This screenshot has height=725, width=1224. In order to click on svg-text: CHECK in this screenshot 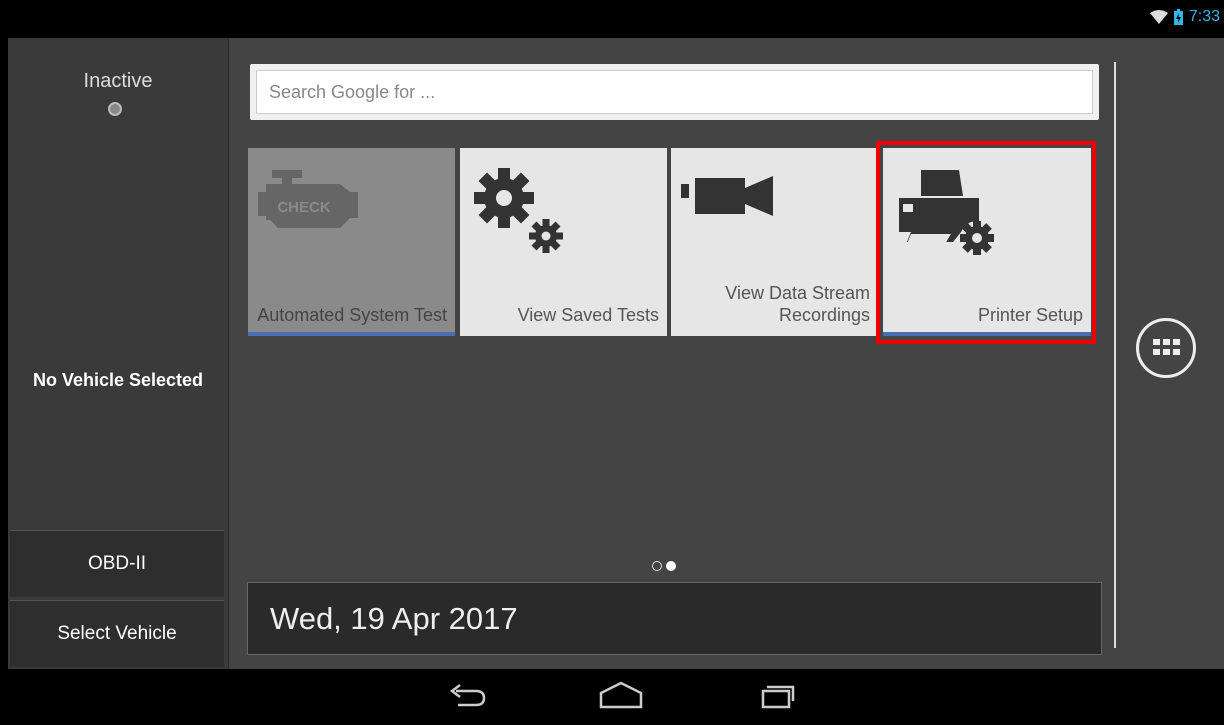, I will do `click(304, 207)`.